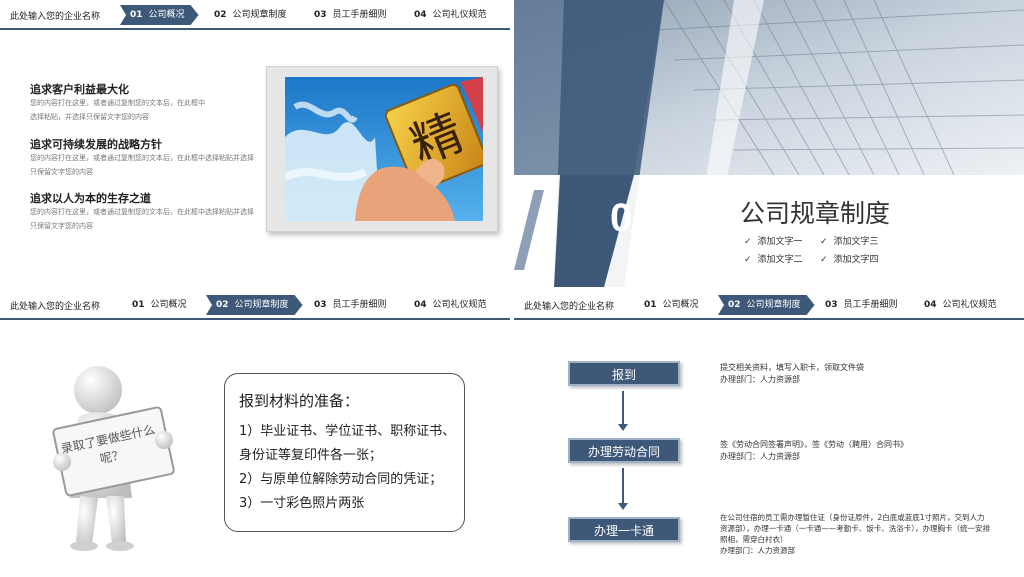  Describe the element at coordinates (311, 455) in the screenshot. I see `card-line: 身份证等复印件各一张；` at that location.